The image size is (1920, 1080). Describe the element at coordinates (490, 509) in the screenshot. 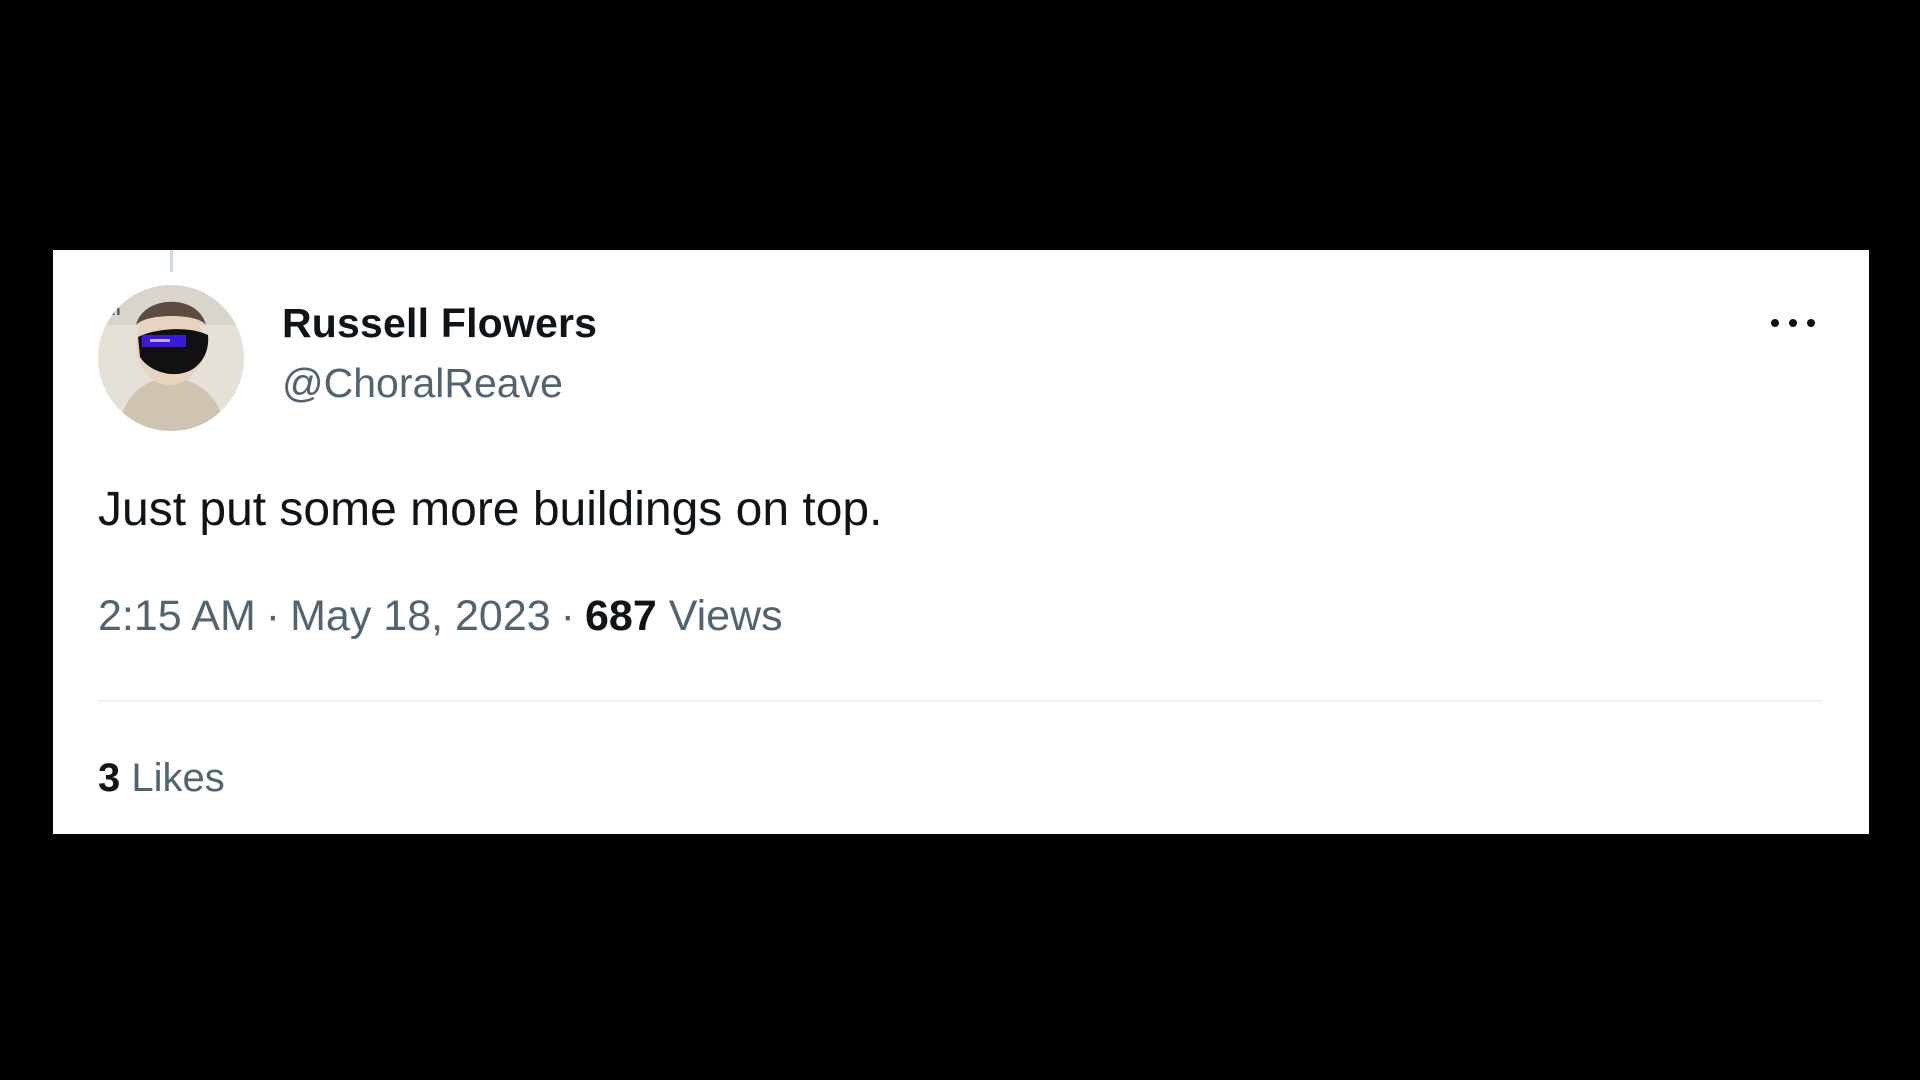

I see `tweet-text: Just put some more buildings on top.` at that location.